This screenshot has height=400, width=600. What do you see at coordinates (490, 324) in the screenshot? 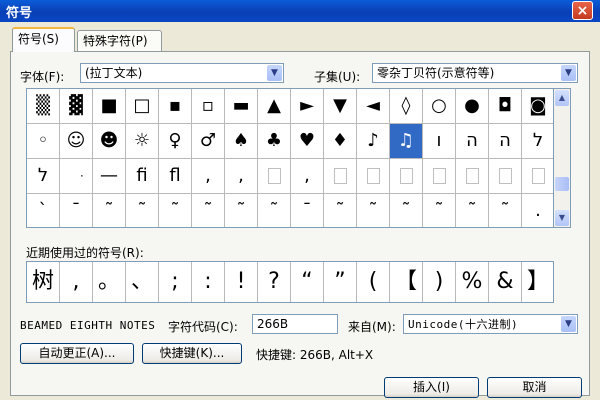
I see `from-select: Unicode(十六进制) ▼` at bounding box center [490, 324].